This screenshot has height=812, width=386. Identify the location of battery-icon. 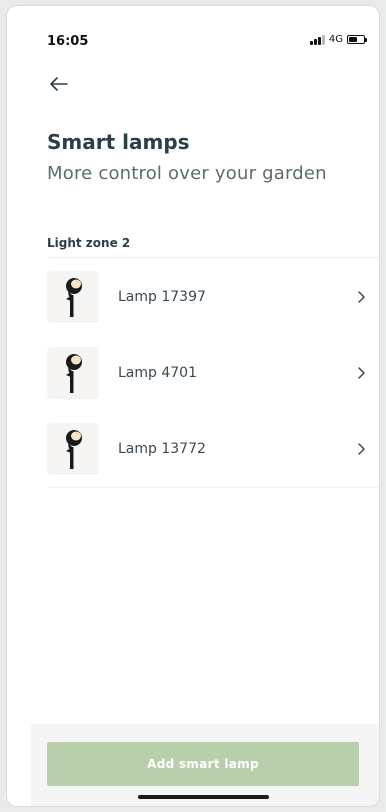
(357, 39).